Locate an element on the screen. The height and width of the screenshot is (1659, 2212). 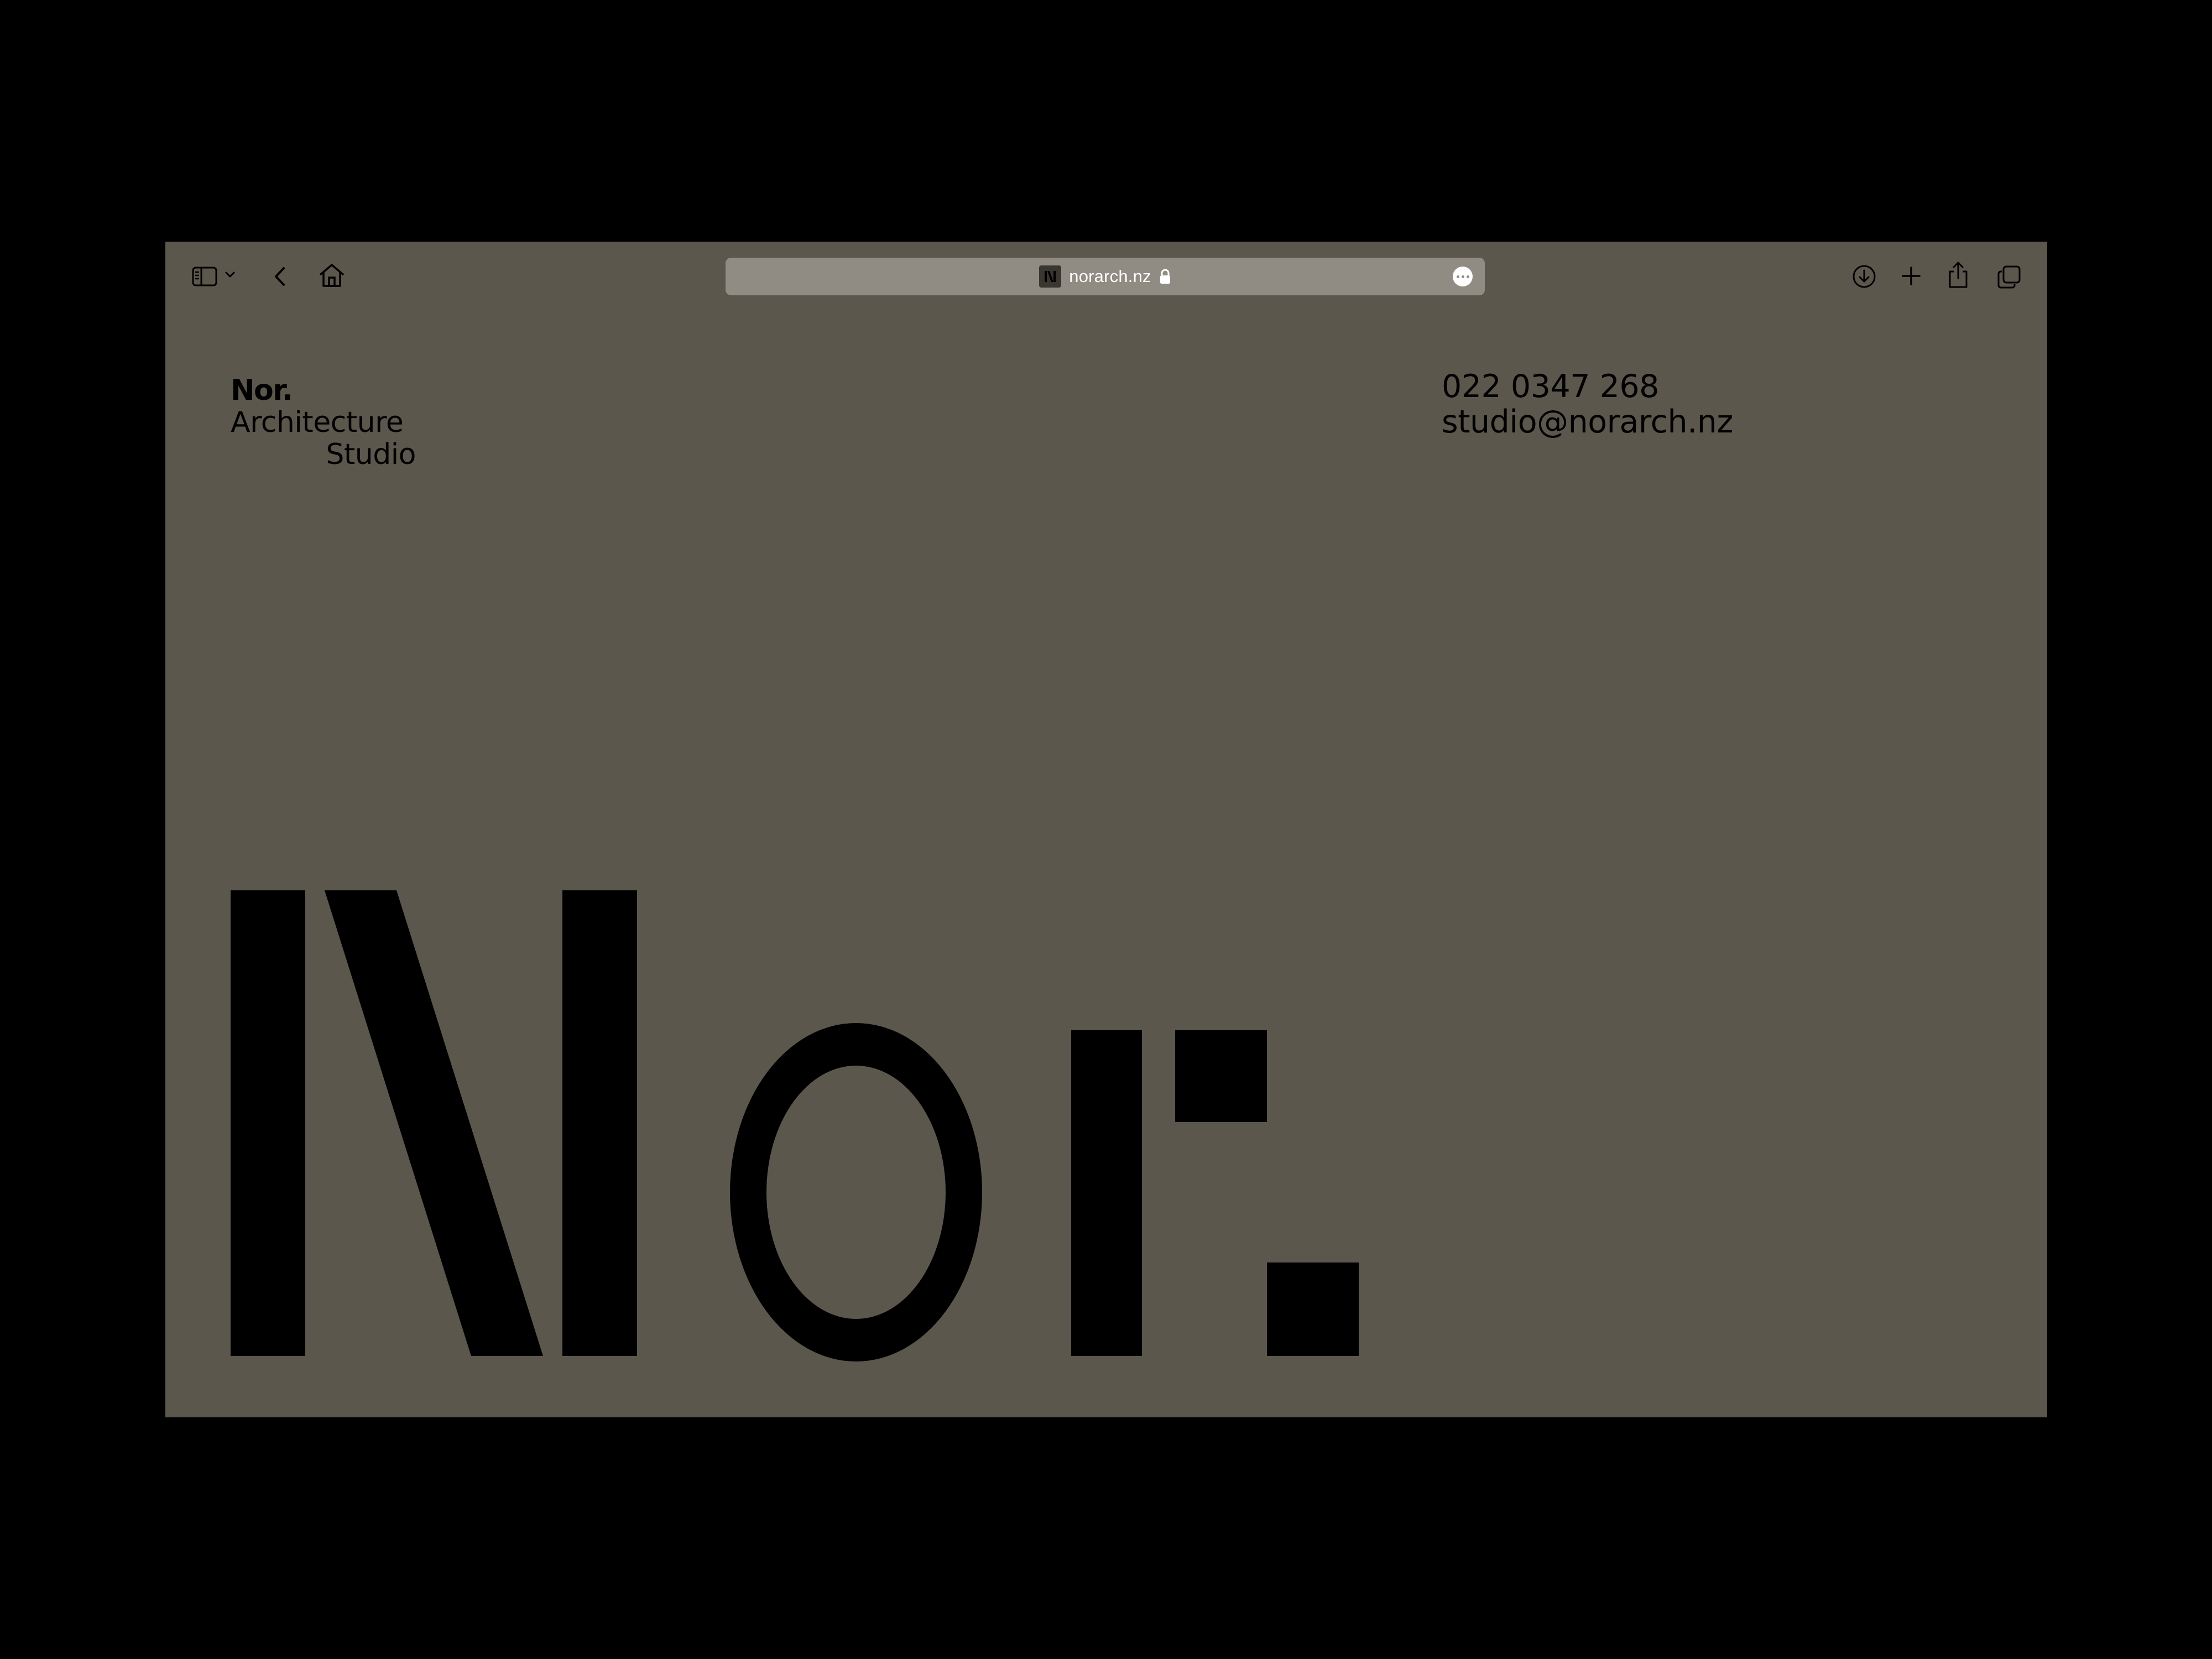
hero-wordmark is located at coordinates (798, 1131).